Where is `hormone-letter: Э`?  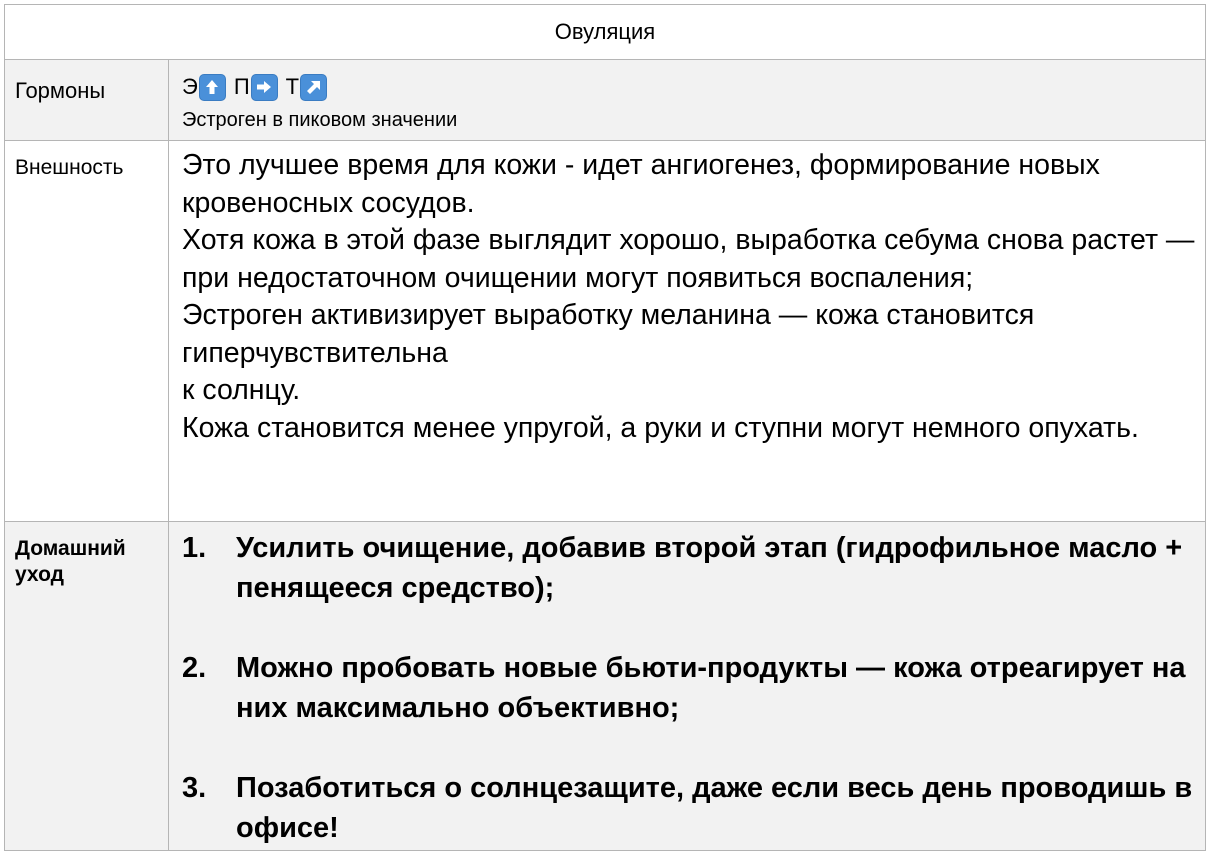 hormone-letter: Э is located at coordinates (190, 86).